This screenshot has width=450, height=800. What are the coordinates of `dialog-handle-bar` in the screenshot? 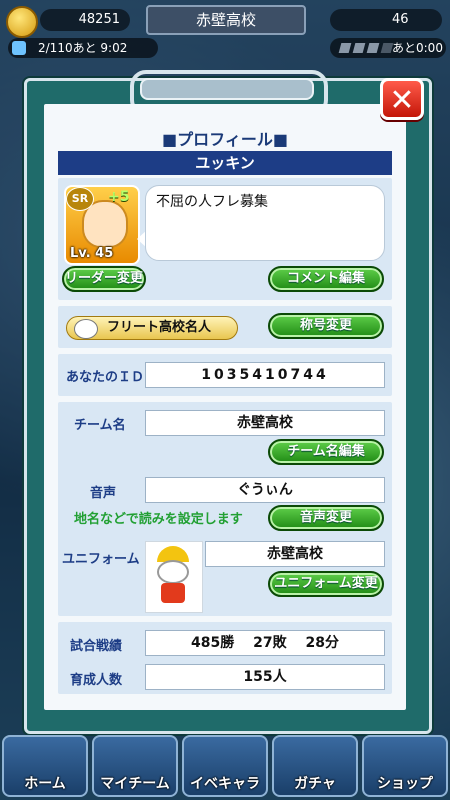 It's located at (227, 89).